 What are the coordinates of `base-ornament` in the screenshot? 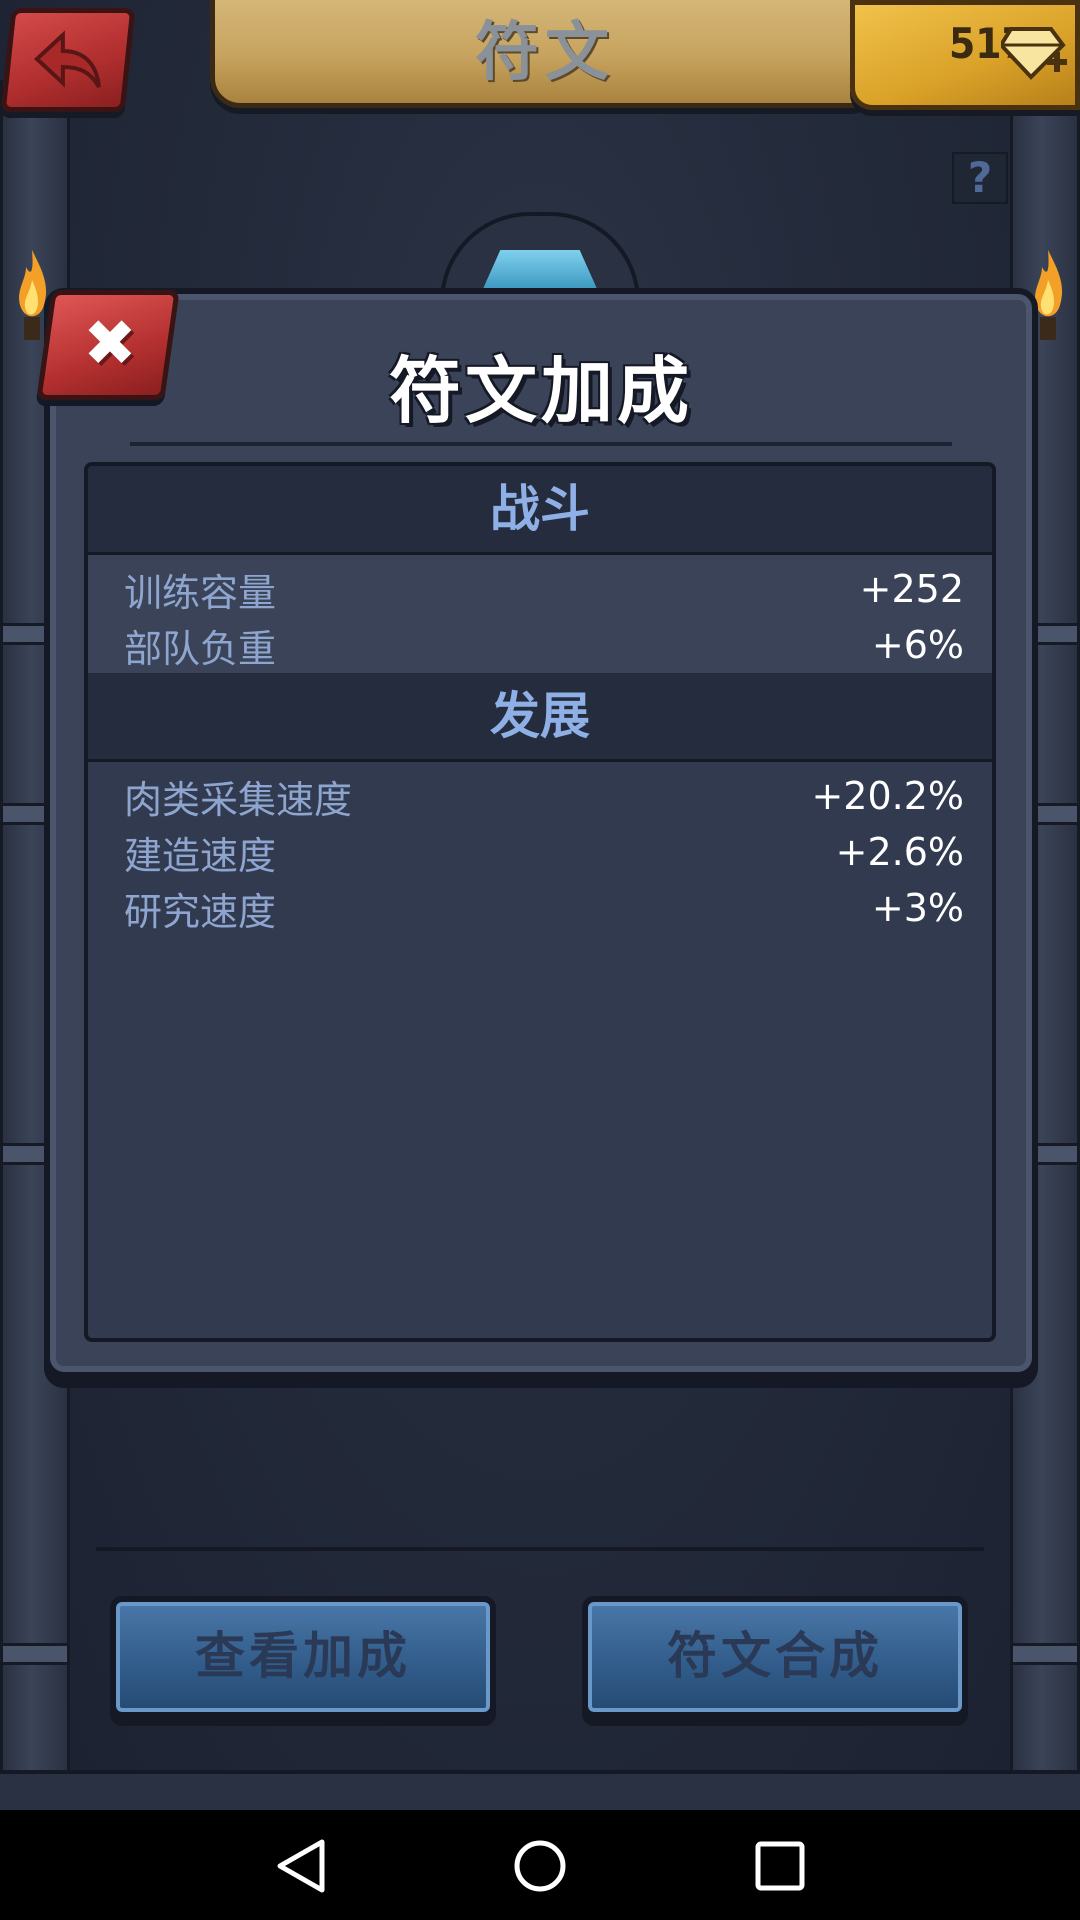 It's located at (540, 1792).